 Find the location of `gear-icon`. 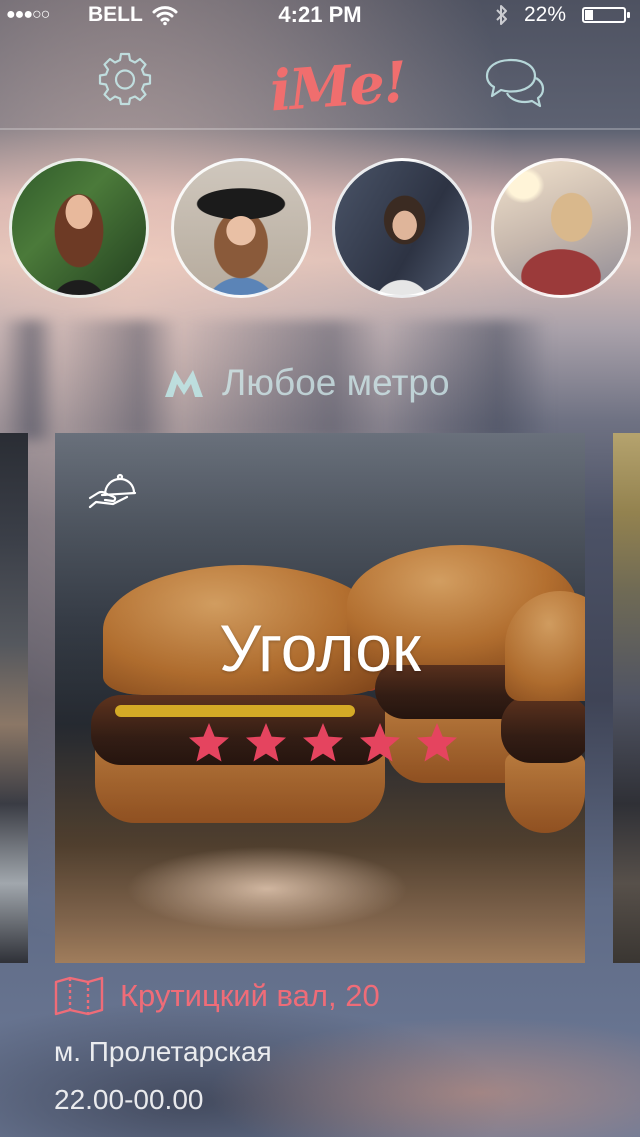

gear-icon is located at coordinates (125, 81).